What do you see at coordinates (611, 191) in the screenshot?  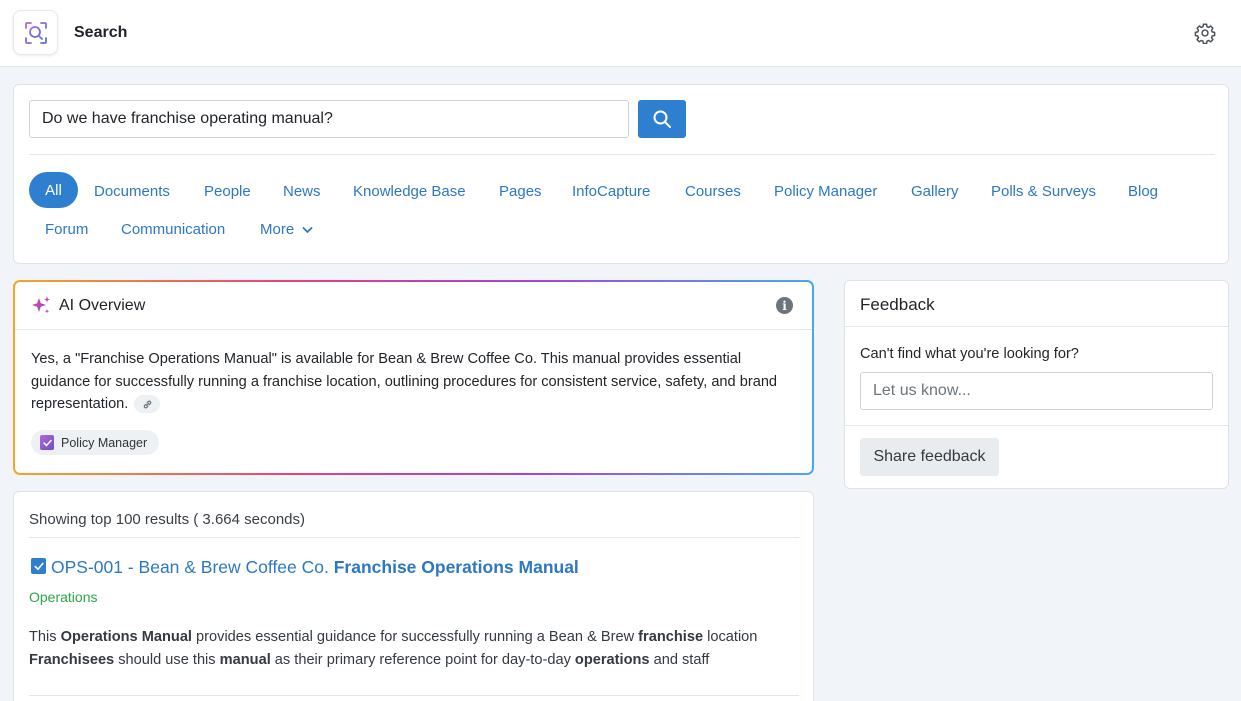 I see `tab-infocapture: InfoCapture` at bounding box center [611, 191].